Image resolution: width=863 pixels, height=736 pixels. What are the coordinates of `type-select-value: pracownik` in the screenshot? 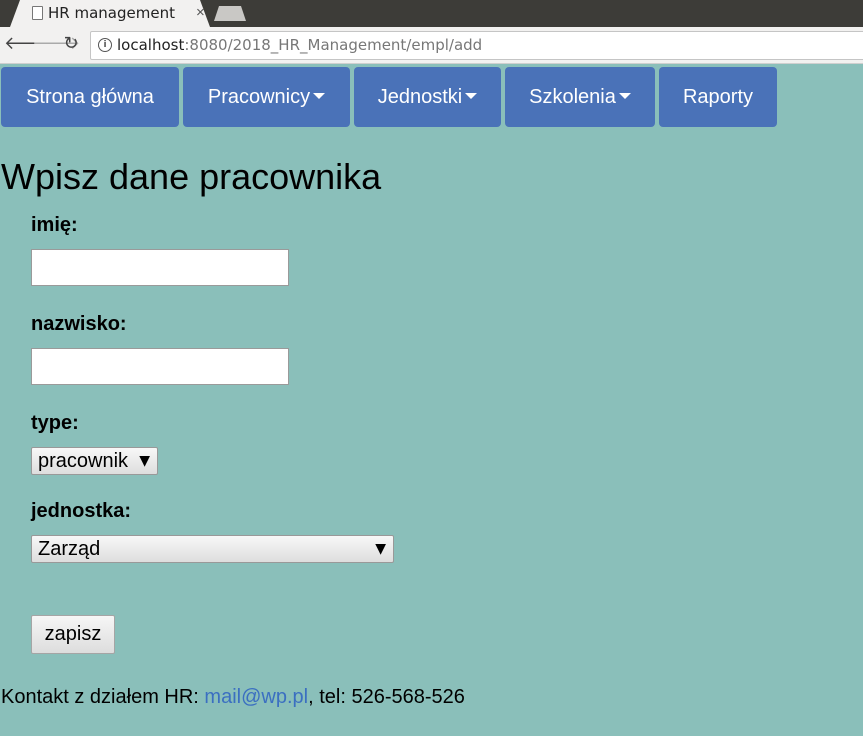 It's located at (83, 461).